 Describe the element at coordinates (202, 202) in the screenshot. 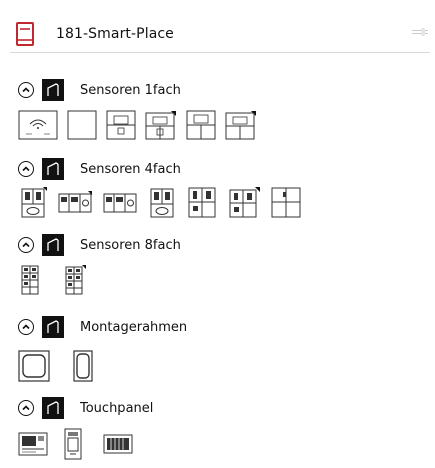

I see `device-sensor-4-e` at that location.